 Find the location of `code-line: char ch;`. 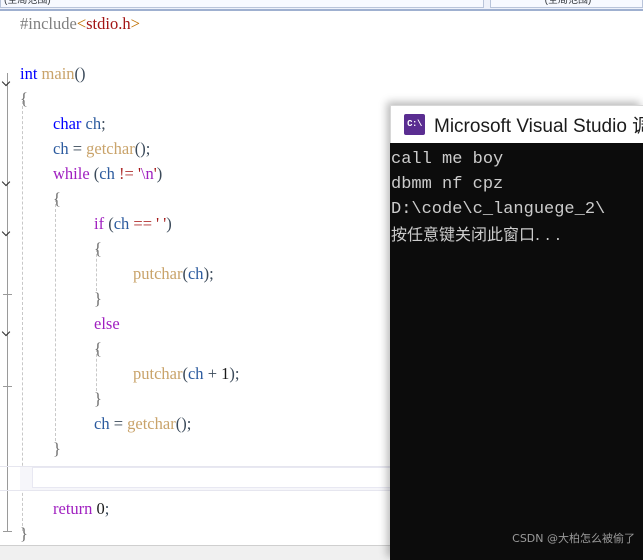

code-line: char ch; is located at coordinates (79, 123).